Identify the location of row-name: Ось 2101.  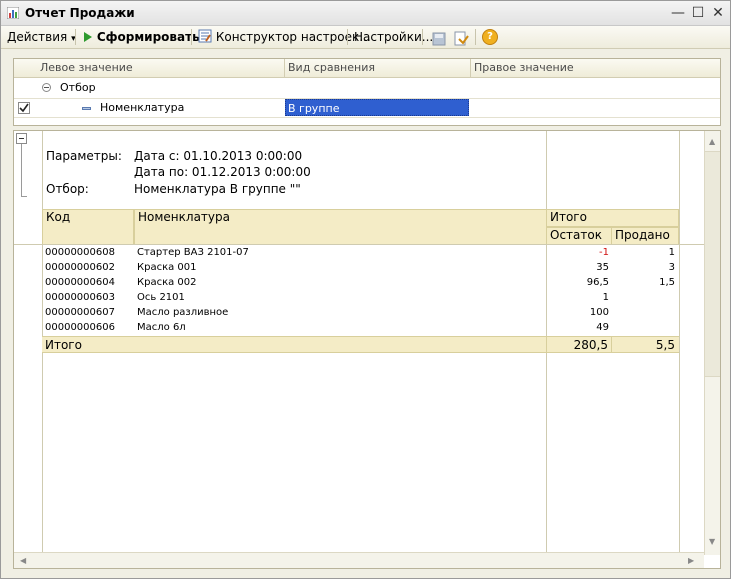
(161, 297).